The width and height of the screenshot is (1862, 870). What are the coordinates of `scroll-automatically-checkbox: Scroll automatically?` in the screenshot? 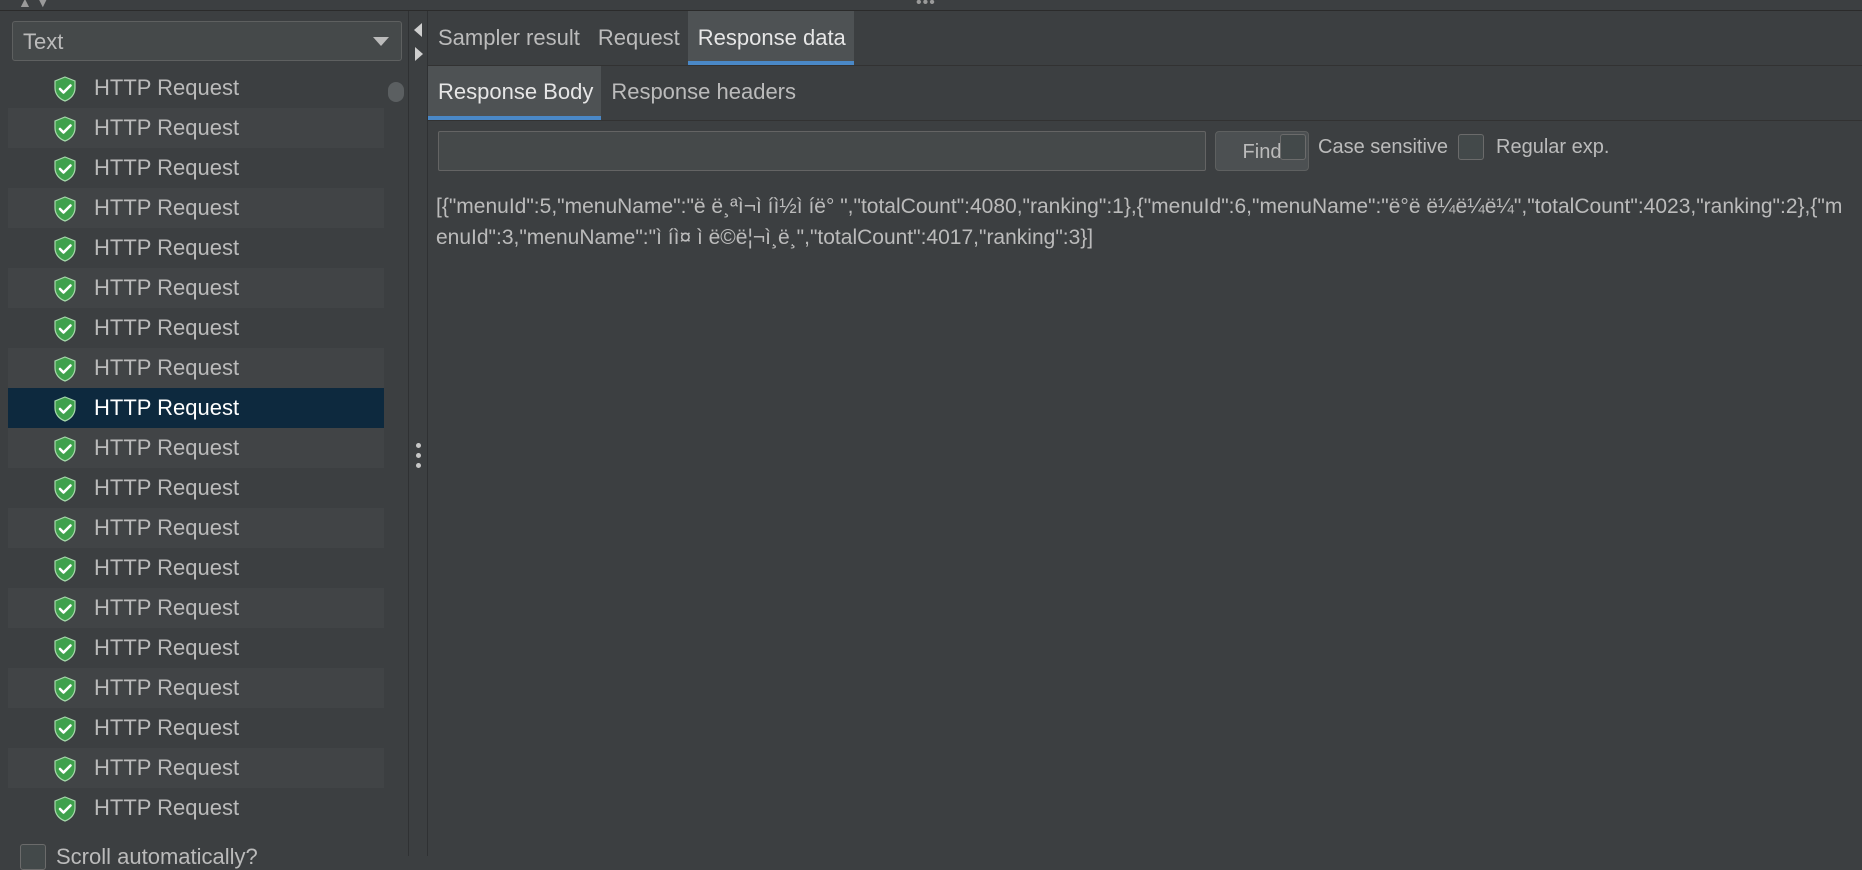 It's located at (139, 857).